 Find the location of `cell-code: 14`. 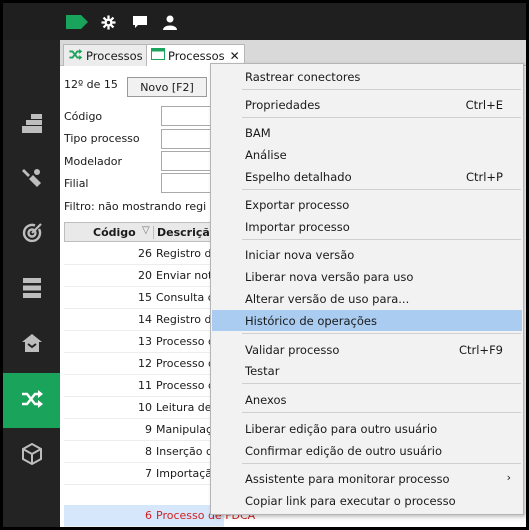

cell-code: 14 is located at coordinates (145, 319).